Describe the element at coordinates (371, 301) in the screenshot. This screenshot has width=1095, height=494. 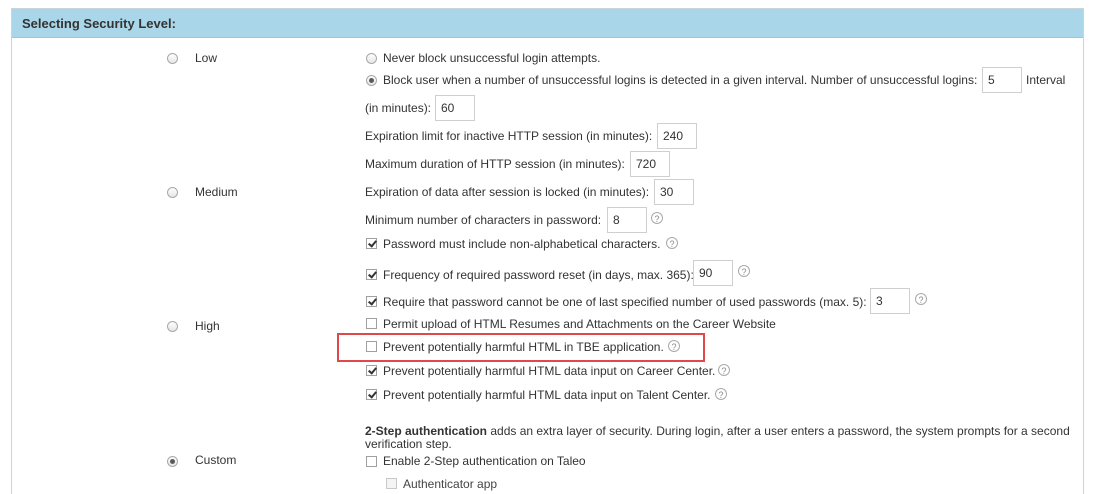
I see `password-history-checkbox` at that location.